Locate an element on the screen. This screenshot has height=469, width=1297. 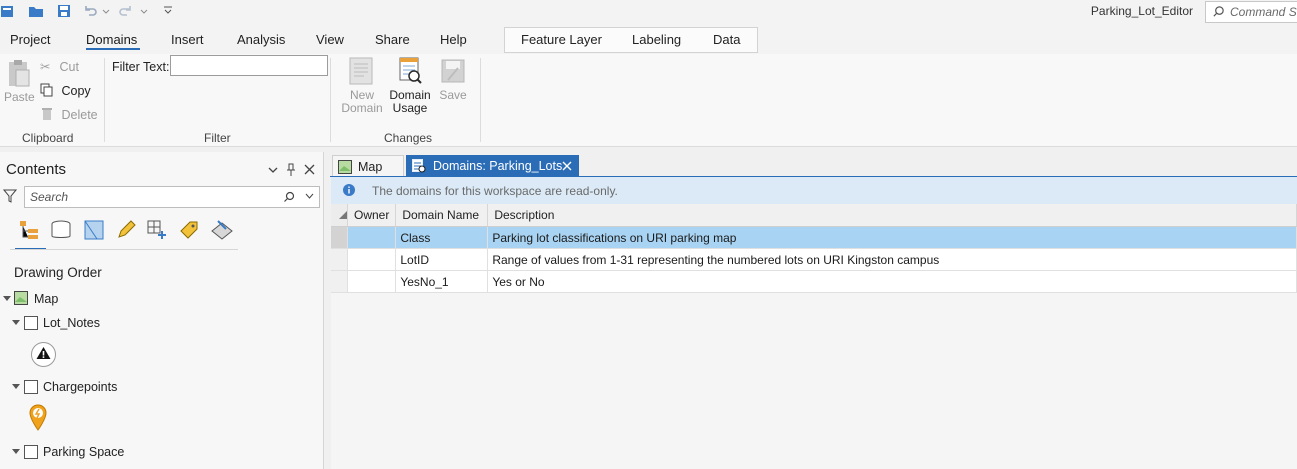
tab-domains-parking-lots: Domains: Parking_Lots is located at coordinates (492, 166).